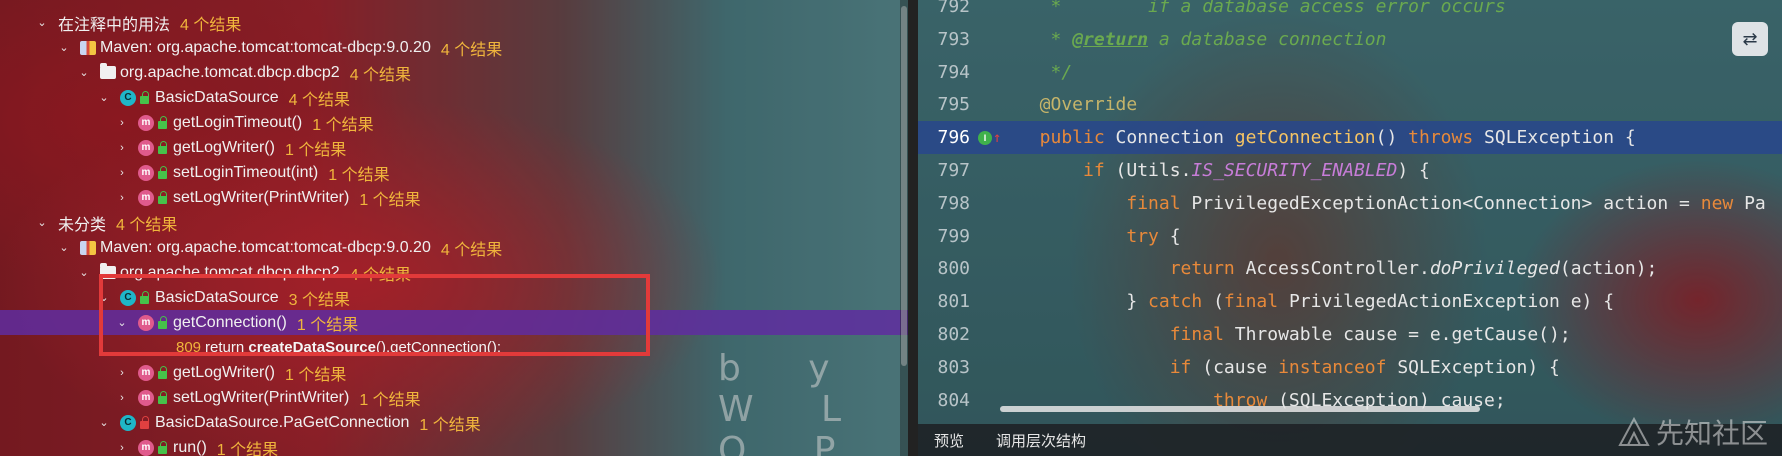 The image size is (1782, 456). I want to click on code-token: (cause, so click(1240, 367).